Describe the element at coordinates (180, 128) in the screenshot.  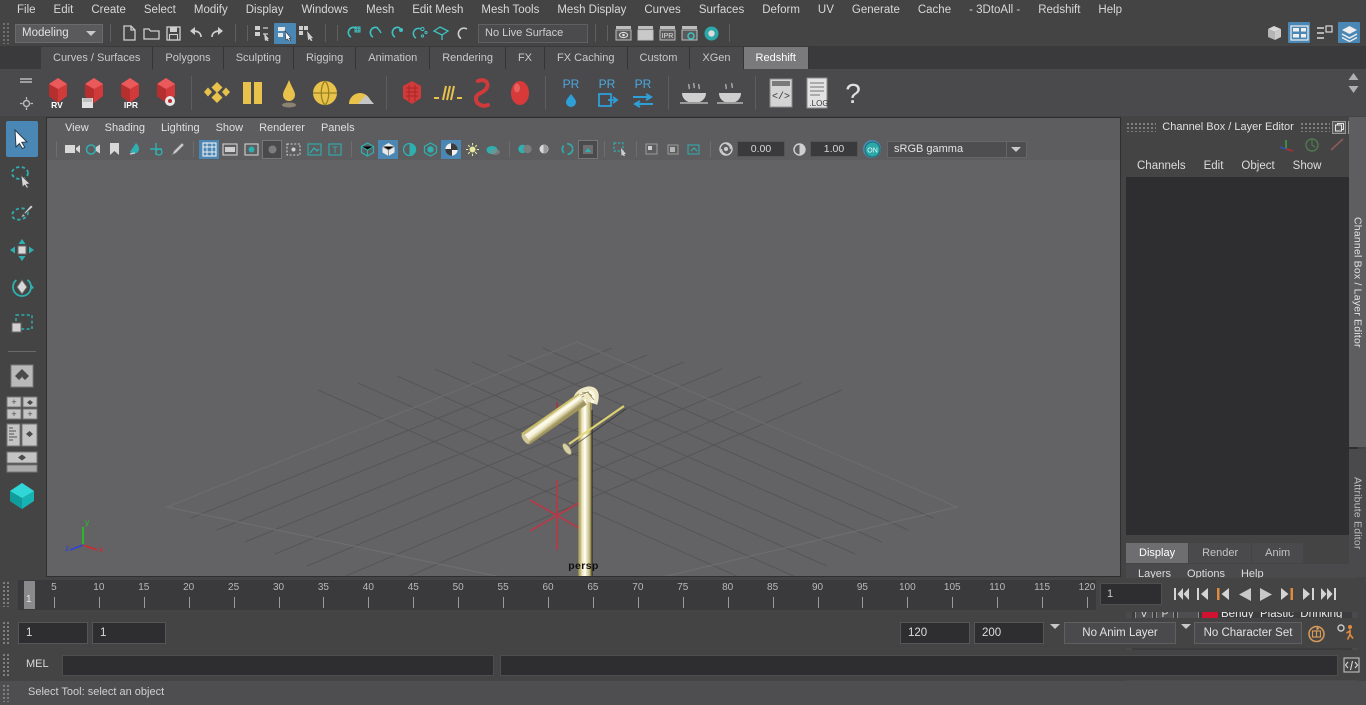
I see `viewport-menu-lighting: Lighting` at that location.